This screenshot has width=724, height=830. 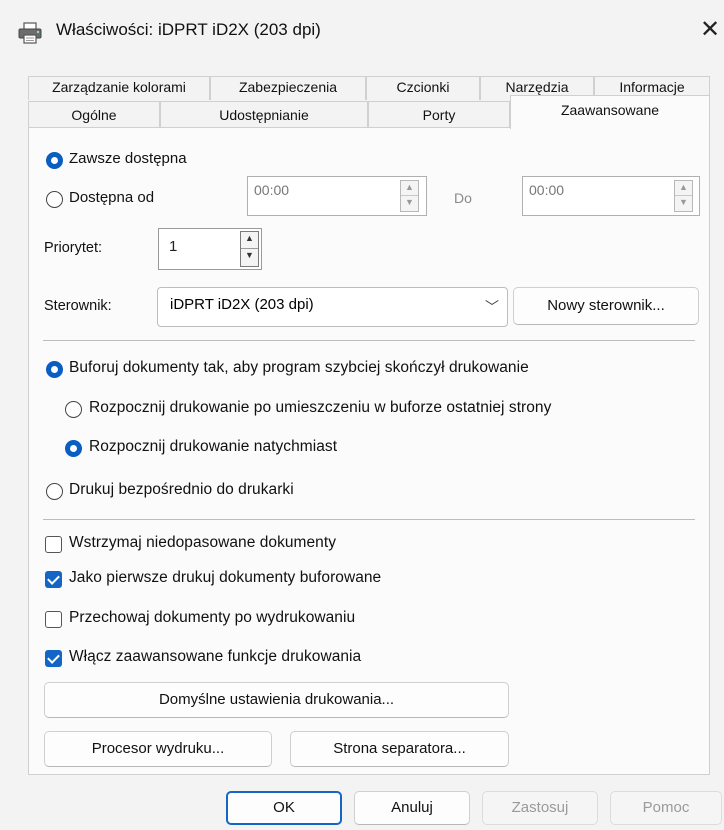 What do you see at coordinates (73, 409) in the screenshot?
I see `start-after-last-page-radio` at bounding box center [73, 409].